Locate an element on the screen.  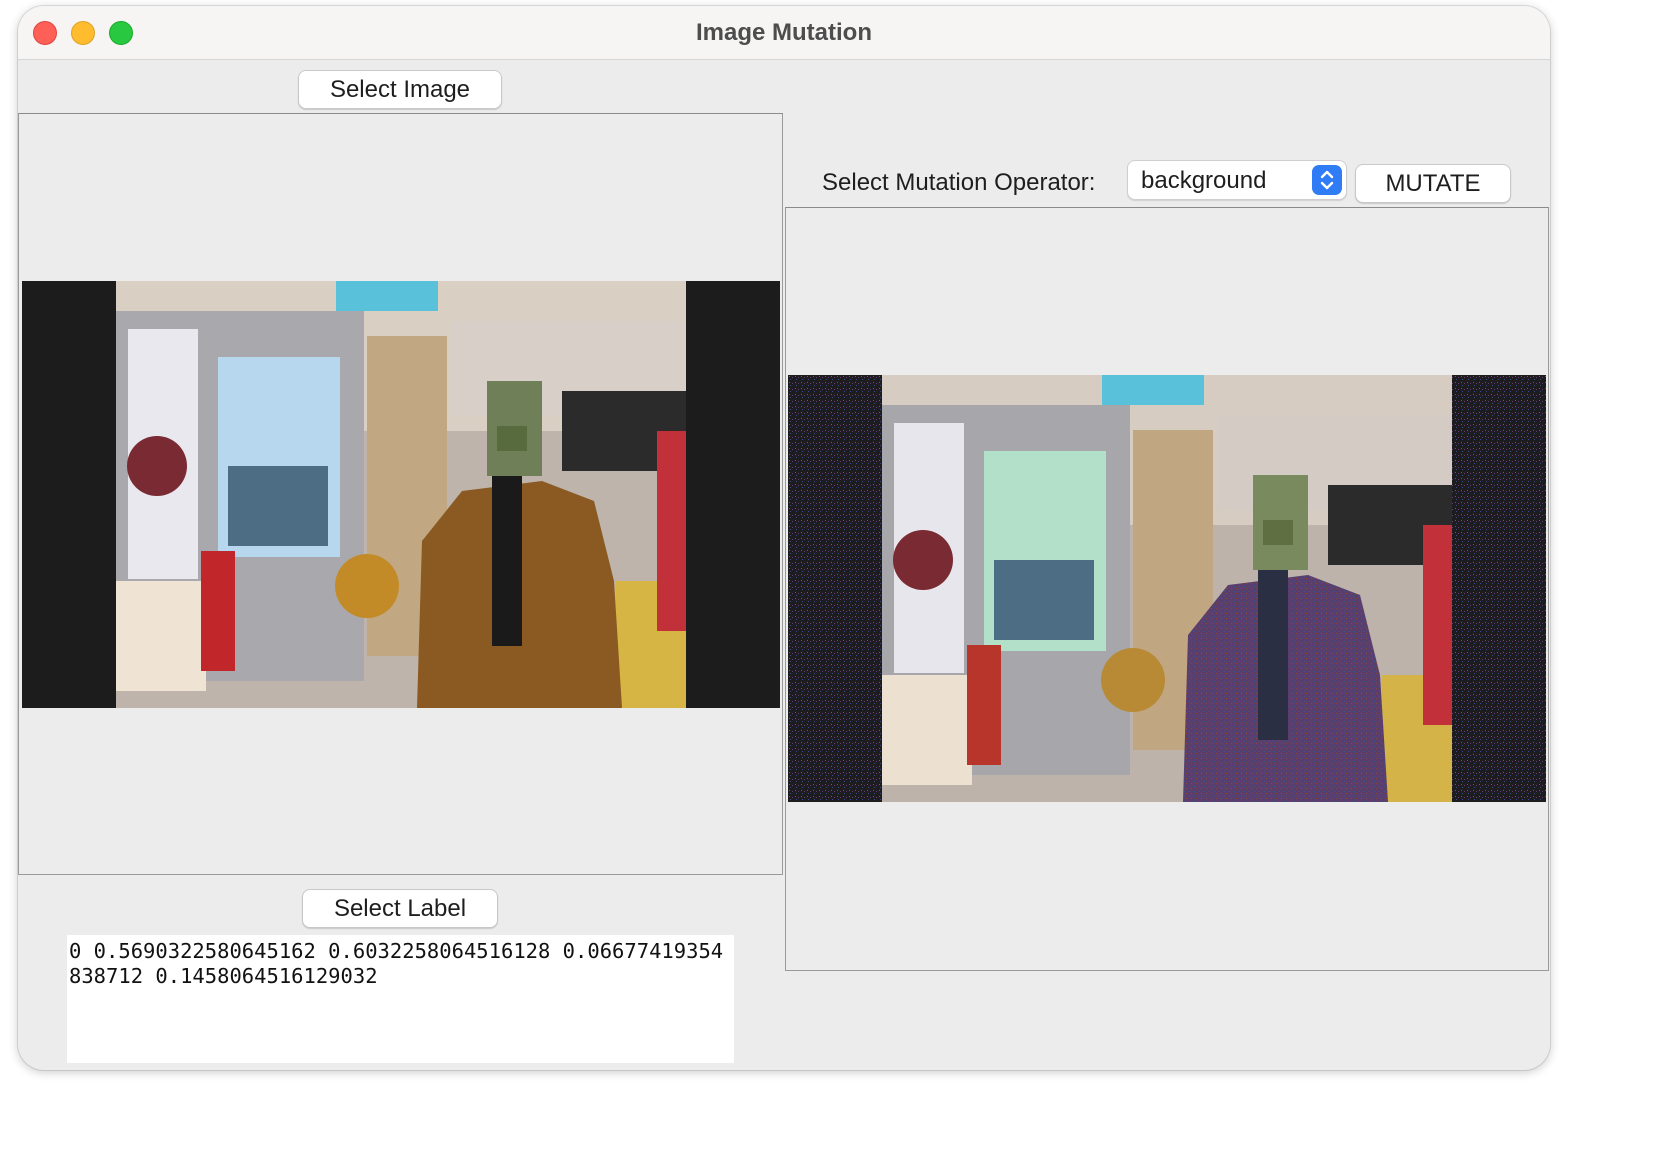
mutation-operator-select: background is located at coordinates (1237, 180).